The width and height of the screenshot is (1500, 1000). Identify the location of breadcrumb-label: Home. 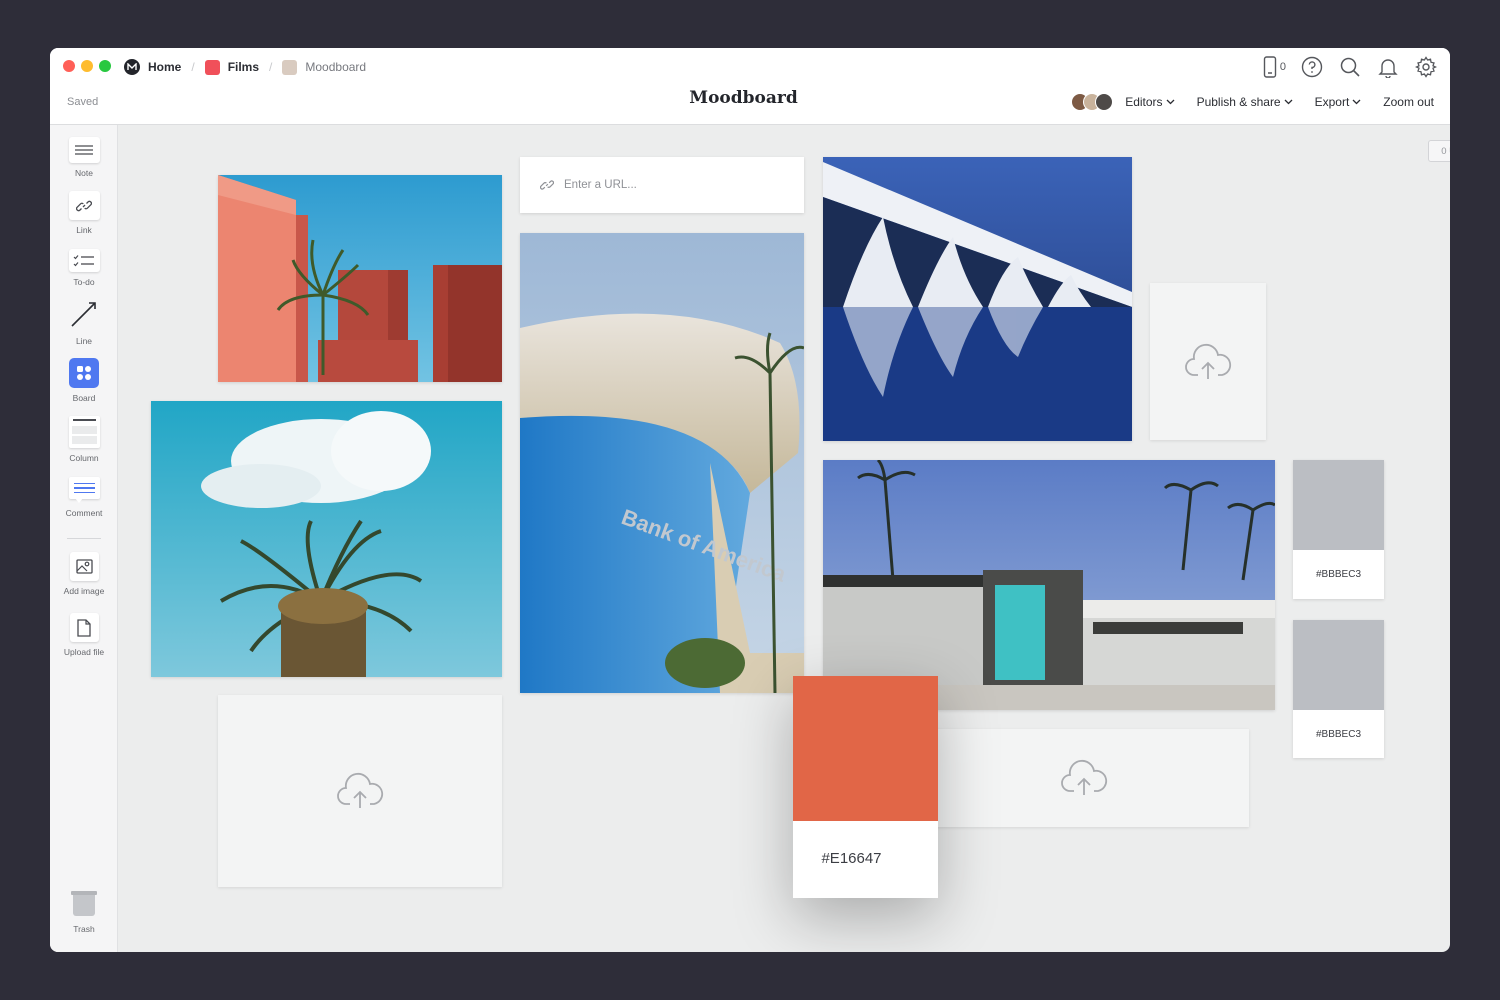
(165, 67).